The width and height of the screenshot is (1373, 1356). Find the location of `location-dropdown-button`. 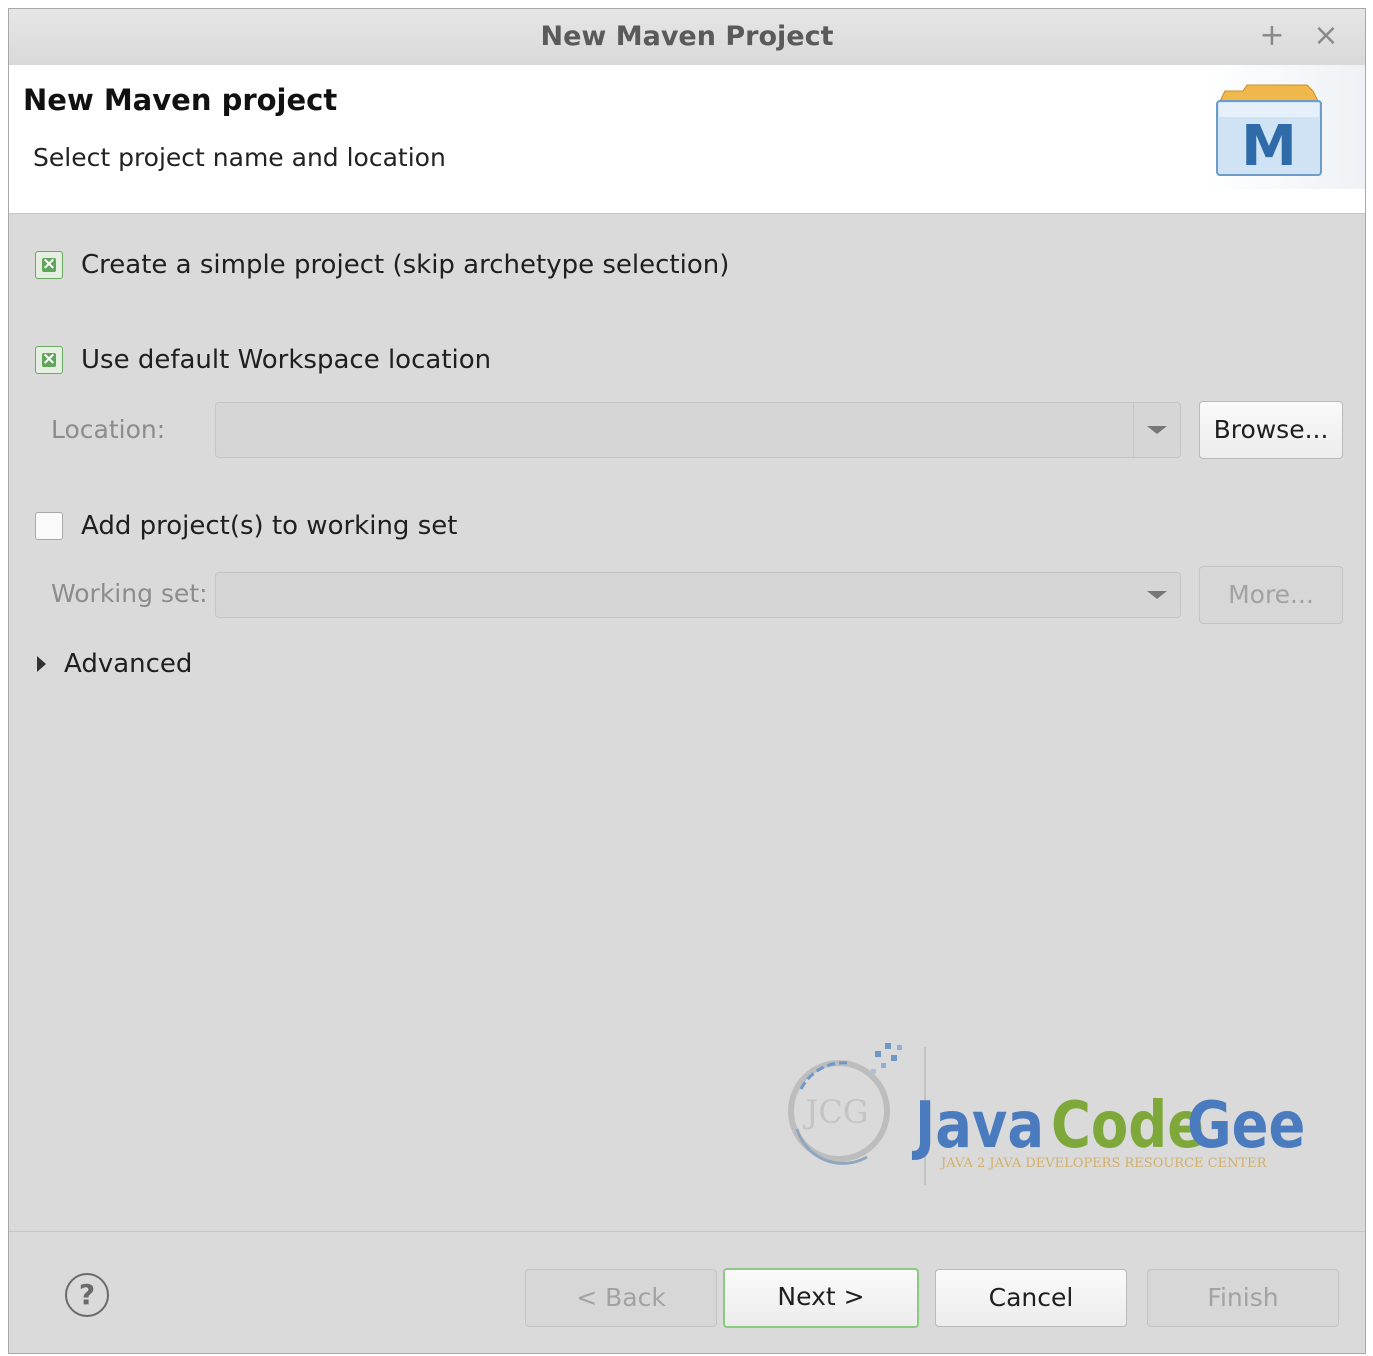

location-dropdown-button is located at coordinates (1156, 430).